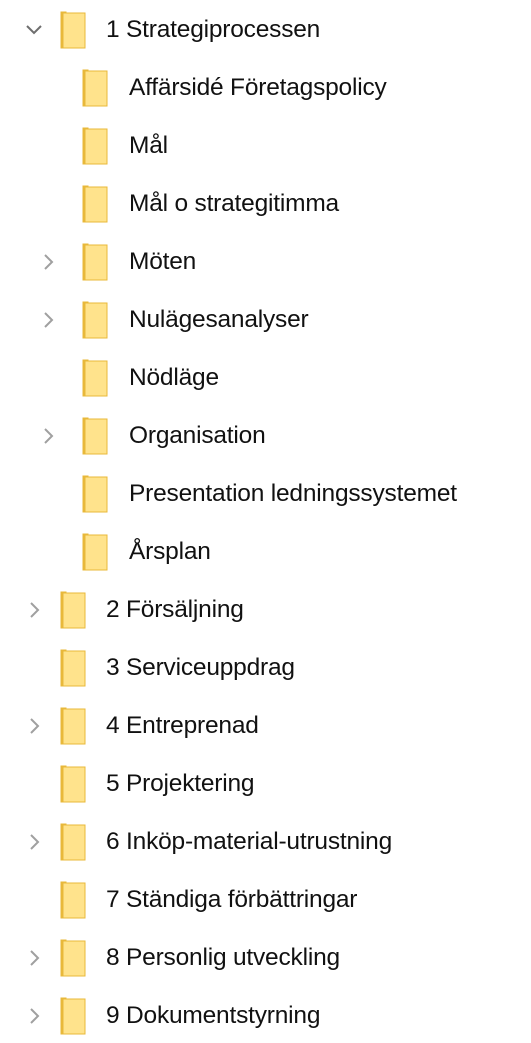  Describe the element at coordinates (234, 203) in the screenshot. I see `tree-item-label: Mål o strategitimma` at that location.